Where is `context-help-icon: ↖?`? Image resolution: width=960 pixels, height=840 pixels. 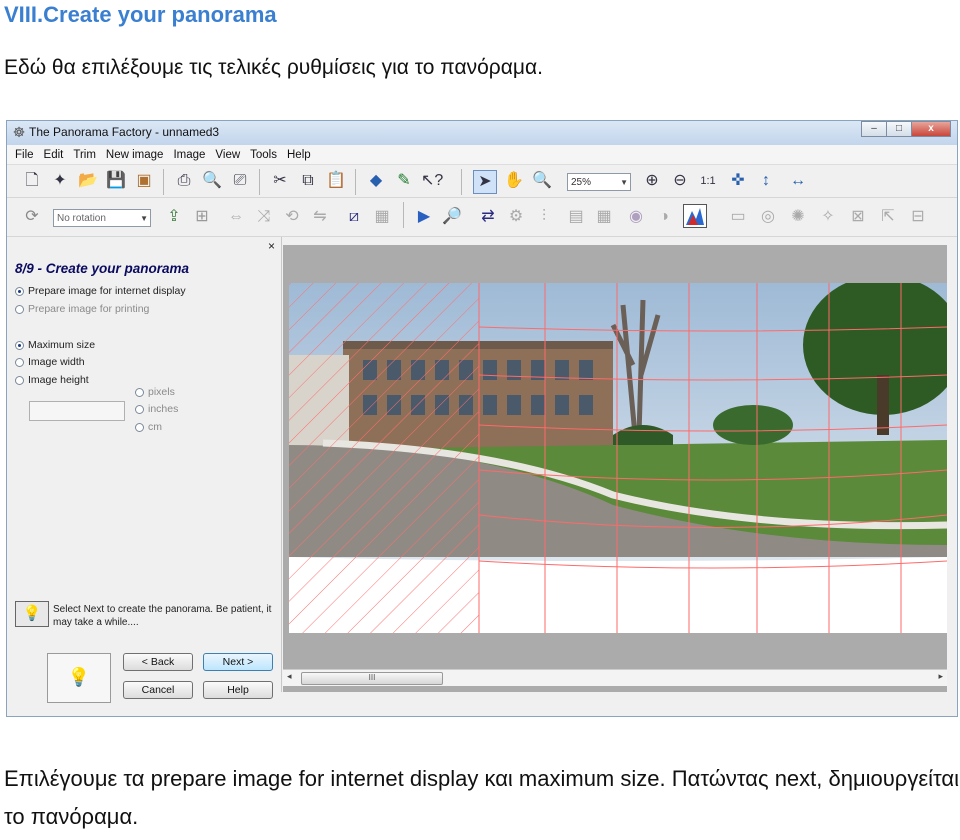 context-help-icon: ↖? is located at coordinates (432, 181).